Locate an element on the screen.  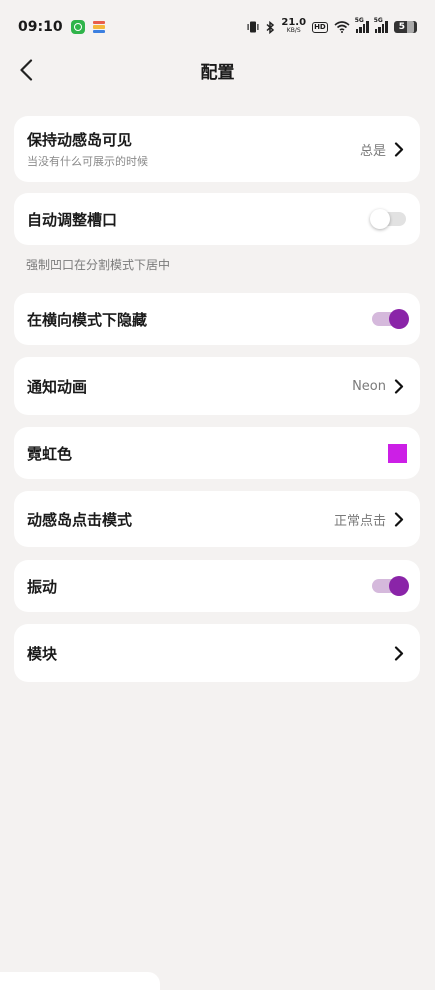
neon-color-row: 霓虹色 is located at coordinates (217, 453).